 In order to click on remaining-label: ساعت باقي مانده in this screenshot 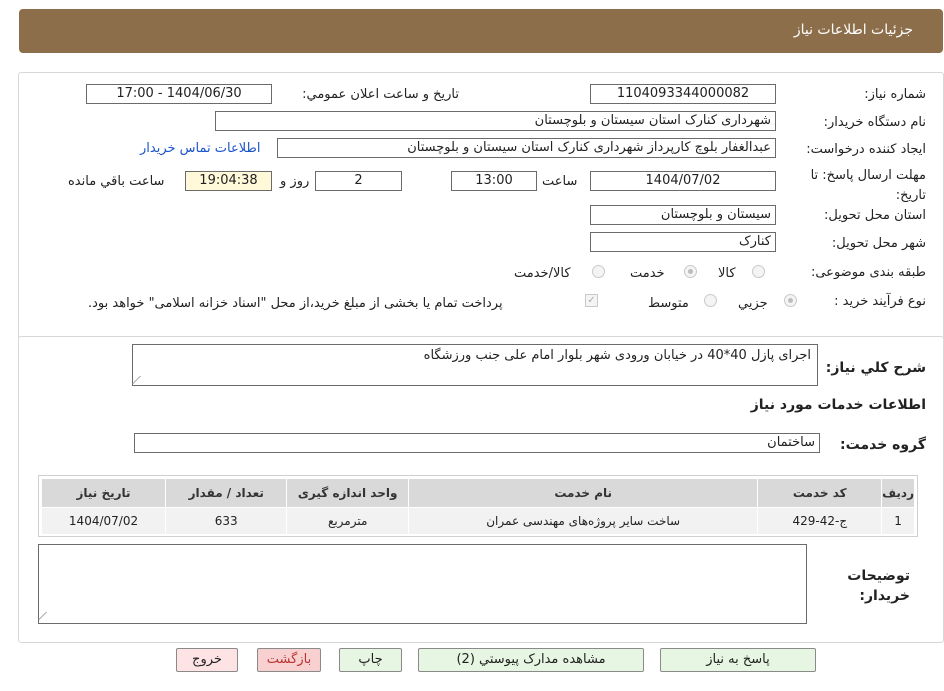, I will do `click(116, 181)`.